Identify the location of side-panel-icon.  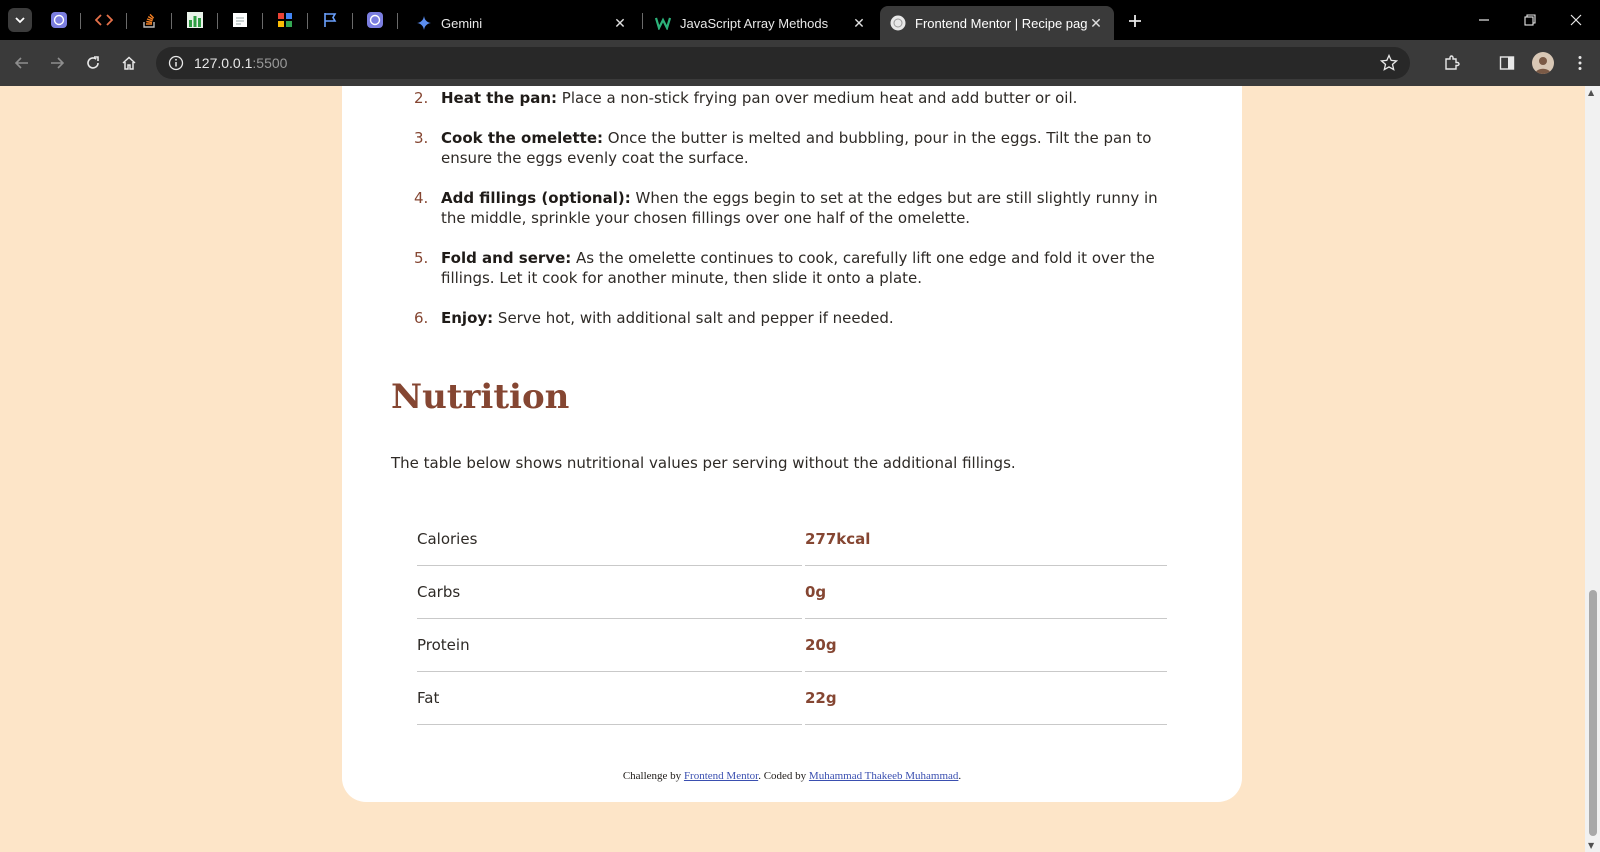
(1507, 63).